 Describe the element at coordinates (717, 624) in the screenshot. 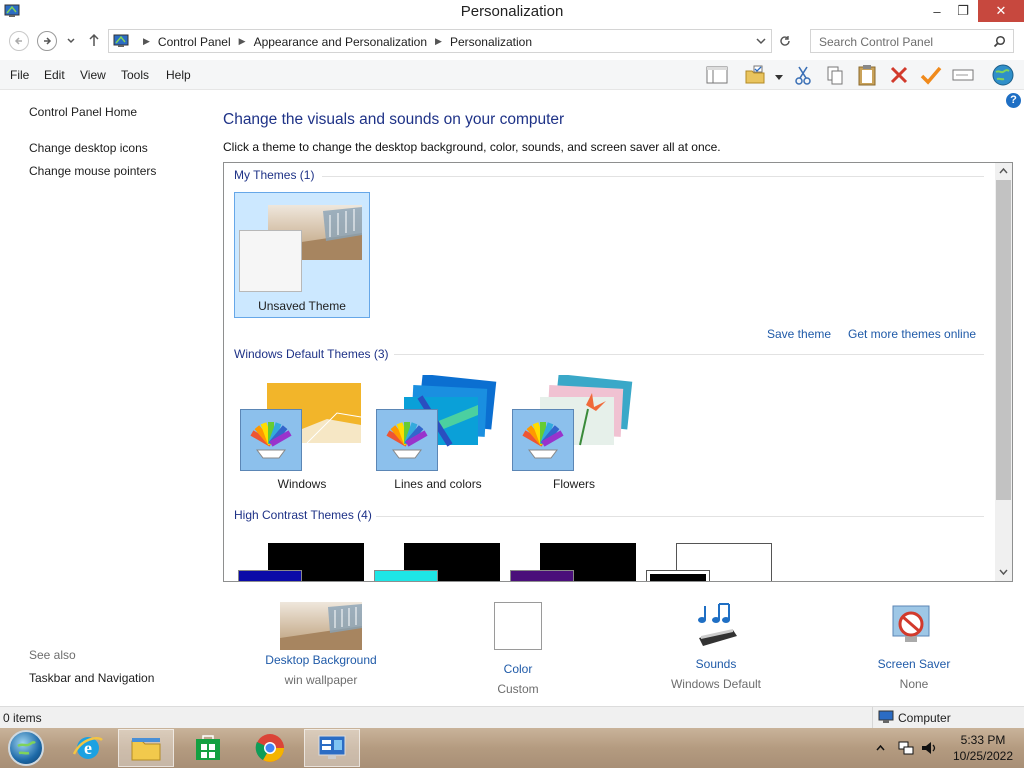

I see `sounds-icon` at that location.